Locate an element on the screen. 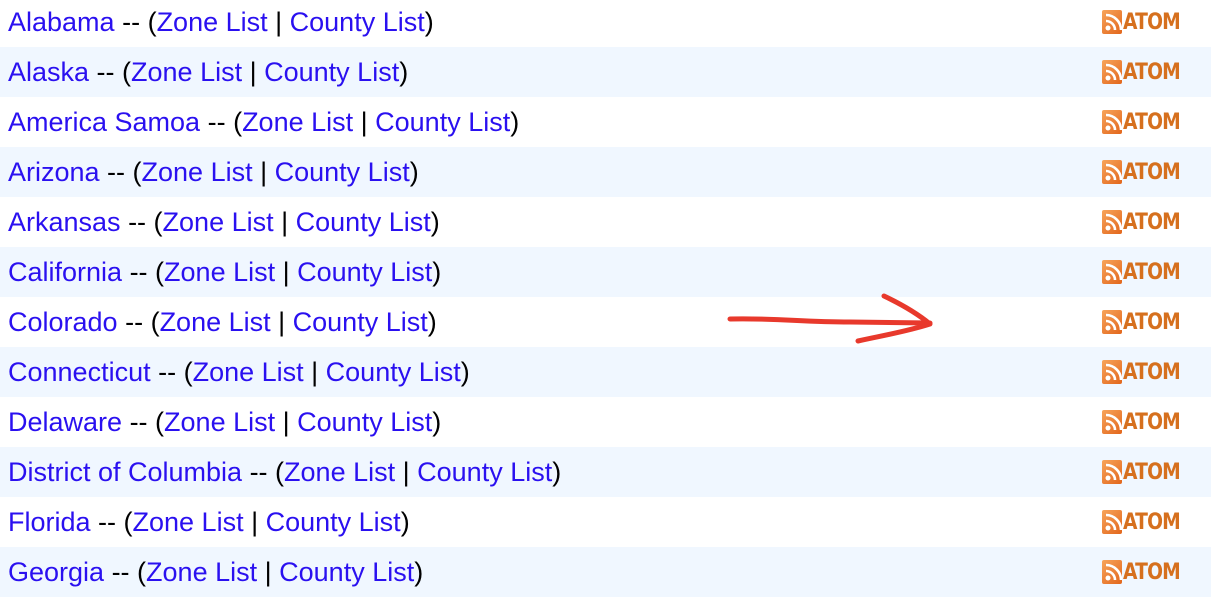 This screenshot has height=600, width=1211. state-link: Arkansas is located at coordinates (64, 222).